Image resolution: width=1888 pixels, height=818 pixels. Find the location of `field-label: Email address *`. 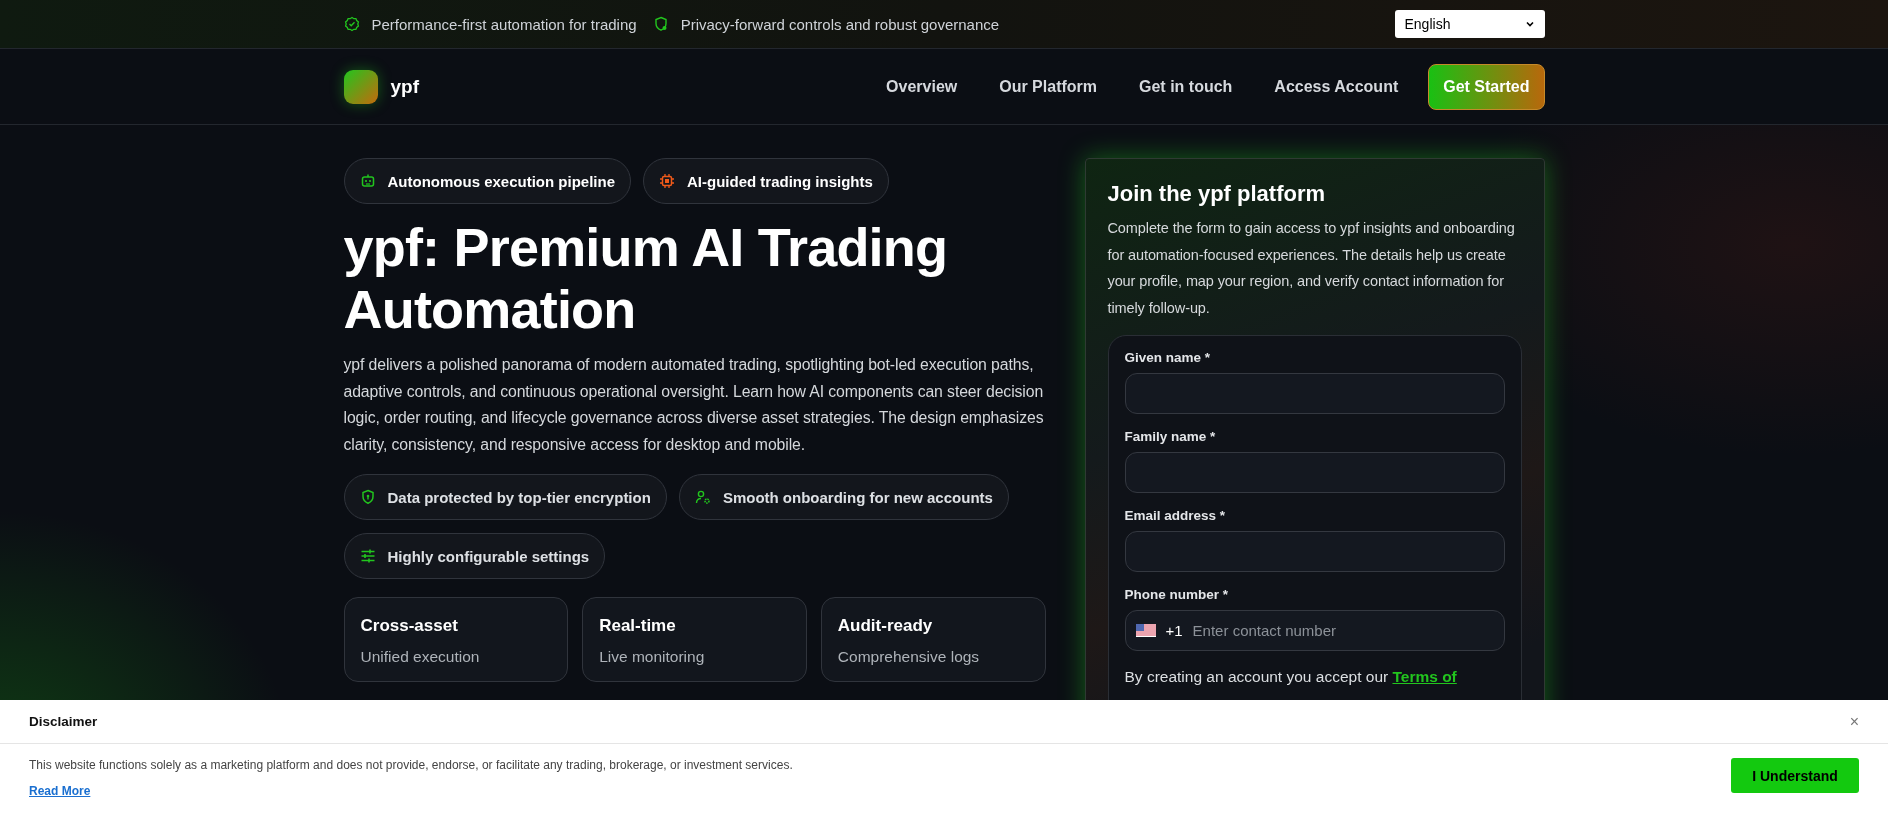

field-label: Email address * is located at coordinates (1175, 515).